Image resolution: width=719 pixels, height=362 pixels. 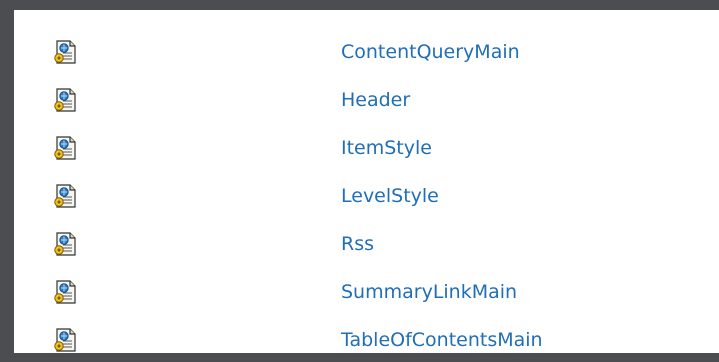 I want to click on list-item: SummaryLinkMain, so click(x=366, y=290).